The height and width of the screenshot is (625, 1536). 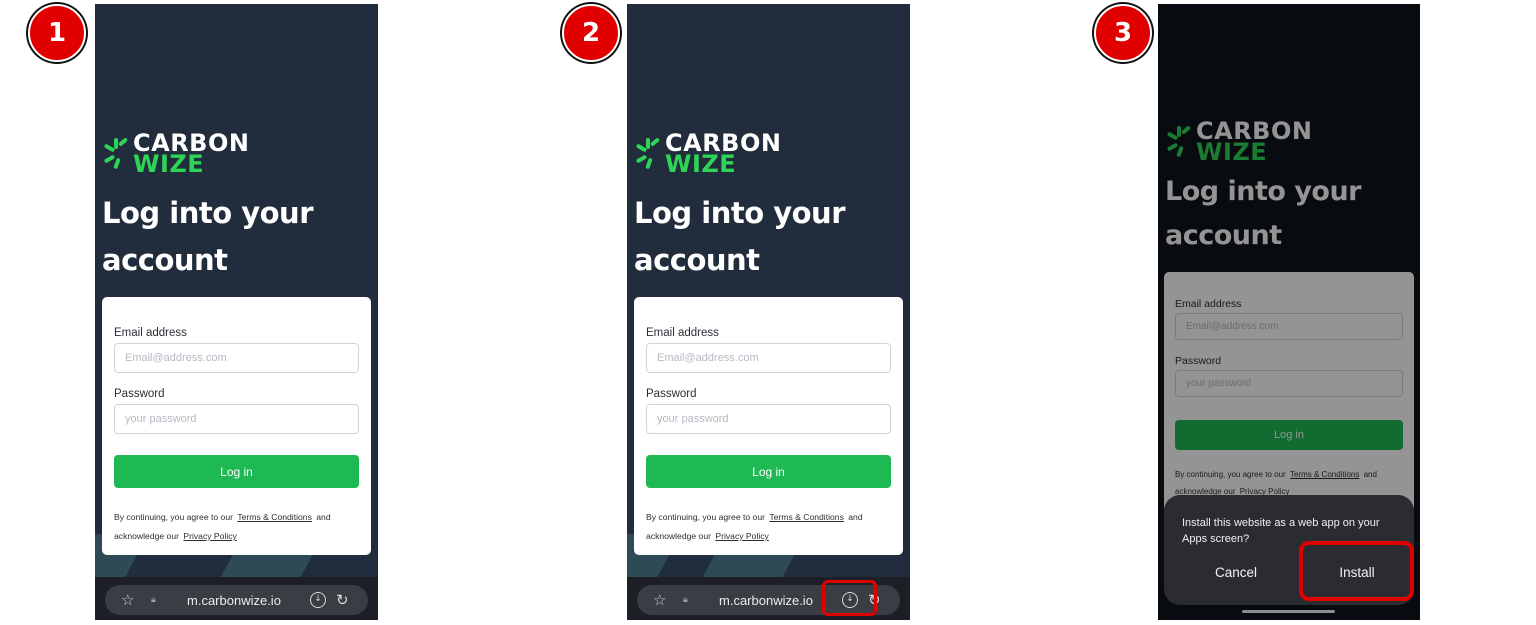 I want to click on reload-icon: ↻, so click(x=342, y=600).